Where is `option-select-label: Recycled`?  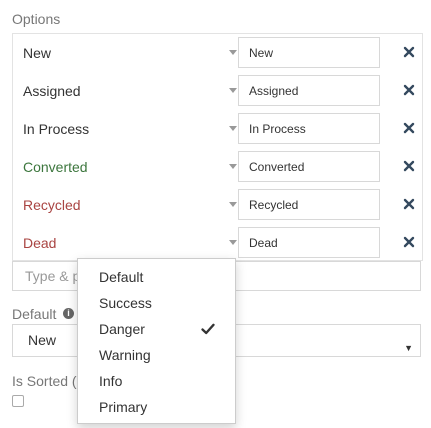
option-select-label: Recycled is located at coordinates (52, 205).